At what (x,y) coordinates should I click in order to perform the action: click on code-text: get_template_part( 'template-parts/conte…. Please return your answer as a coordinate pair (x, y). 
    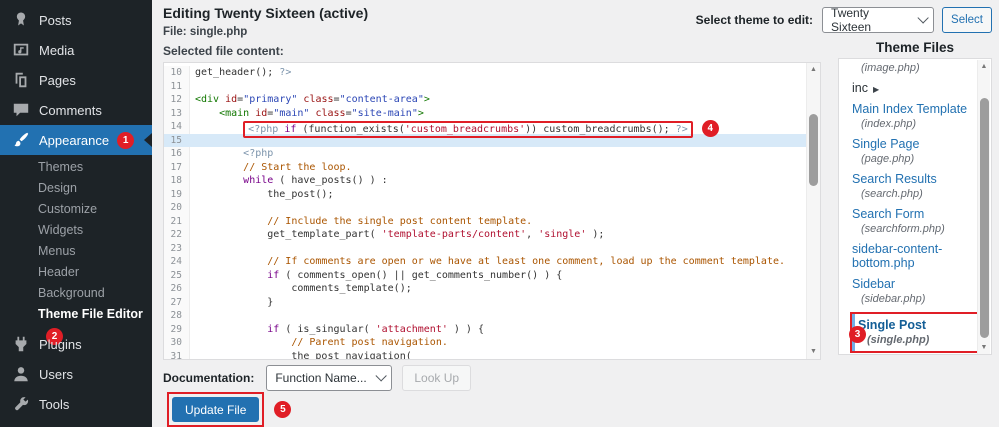
    Looking at the image, I should click on (397, 235).